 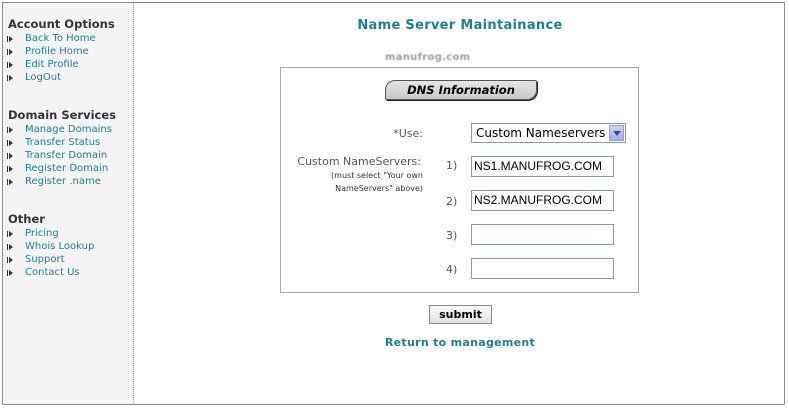 I want to click on sidebar-item-back-to-home: Back To Home, so click(x=61, y=38).